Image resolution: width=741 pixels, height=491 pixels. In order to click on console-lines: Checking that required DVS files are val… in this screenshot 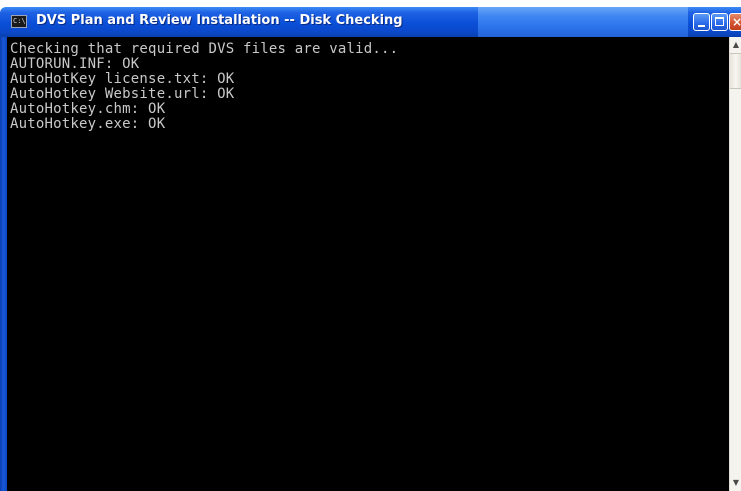, I will do `click(202, 87)`.